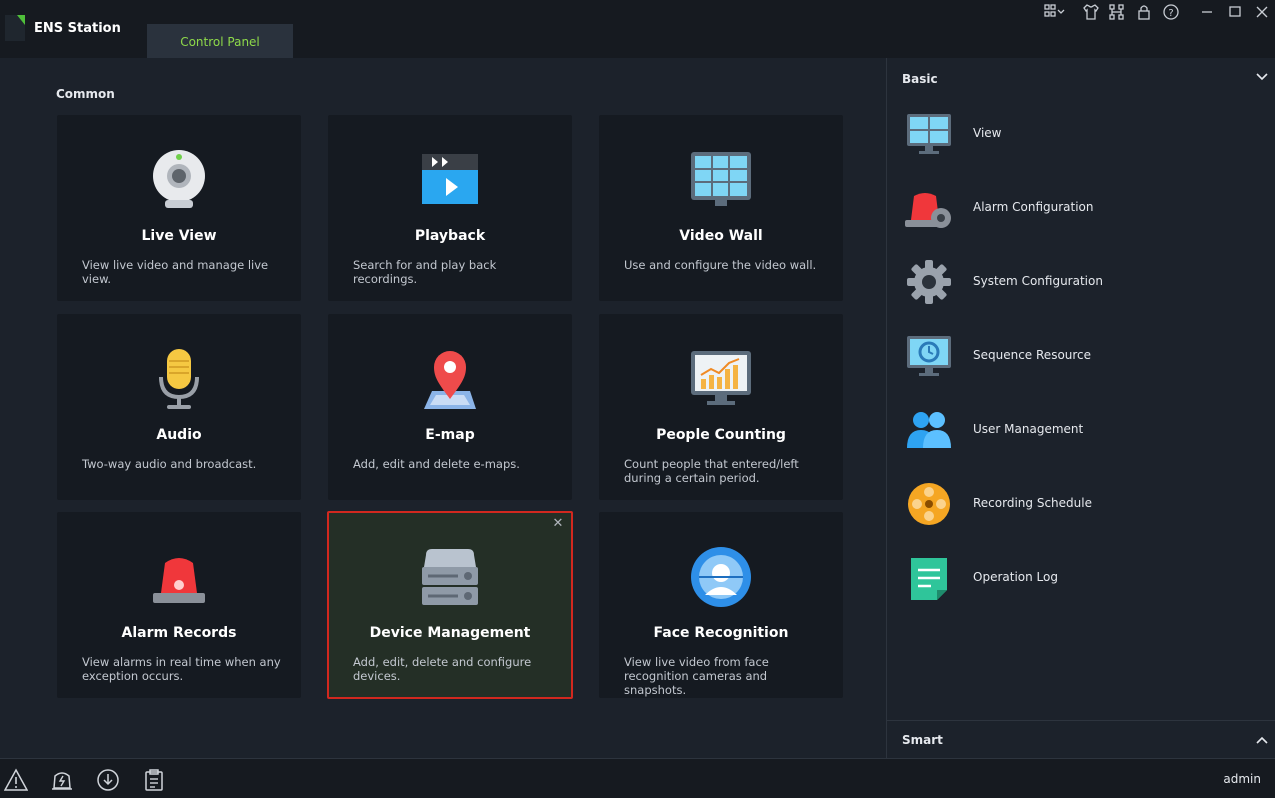  I want to click on tab-control-panel: Control Panel, so click(220, 41).